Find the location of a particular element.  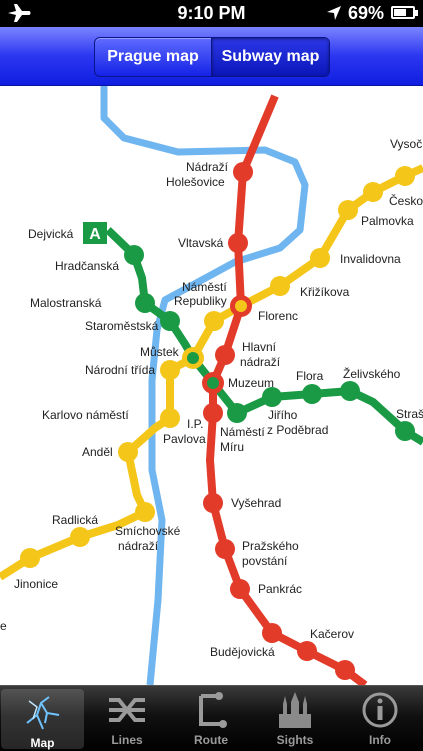

label-vysoc: Vysoč is located at coordinates (406, 144).